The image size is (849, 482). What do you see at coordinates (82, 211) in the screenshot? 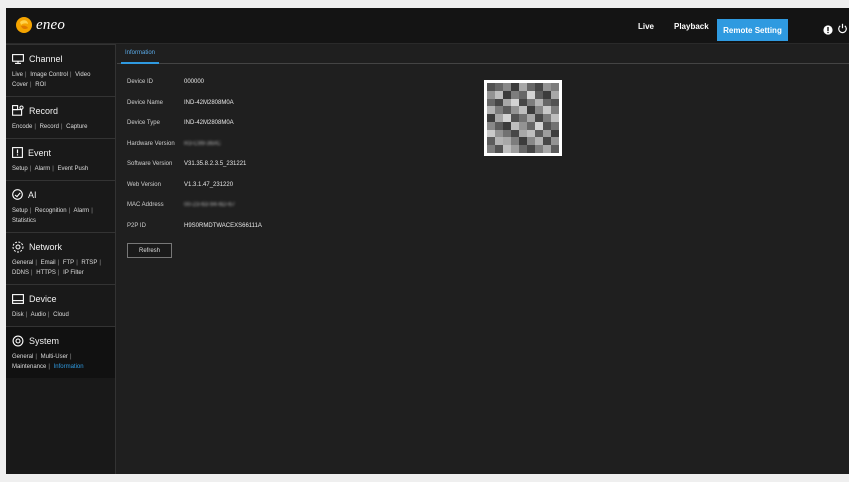
I see `sidebar-link-ai-alarm: Alarm` at bounding box center [82, 211].